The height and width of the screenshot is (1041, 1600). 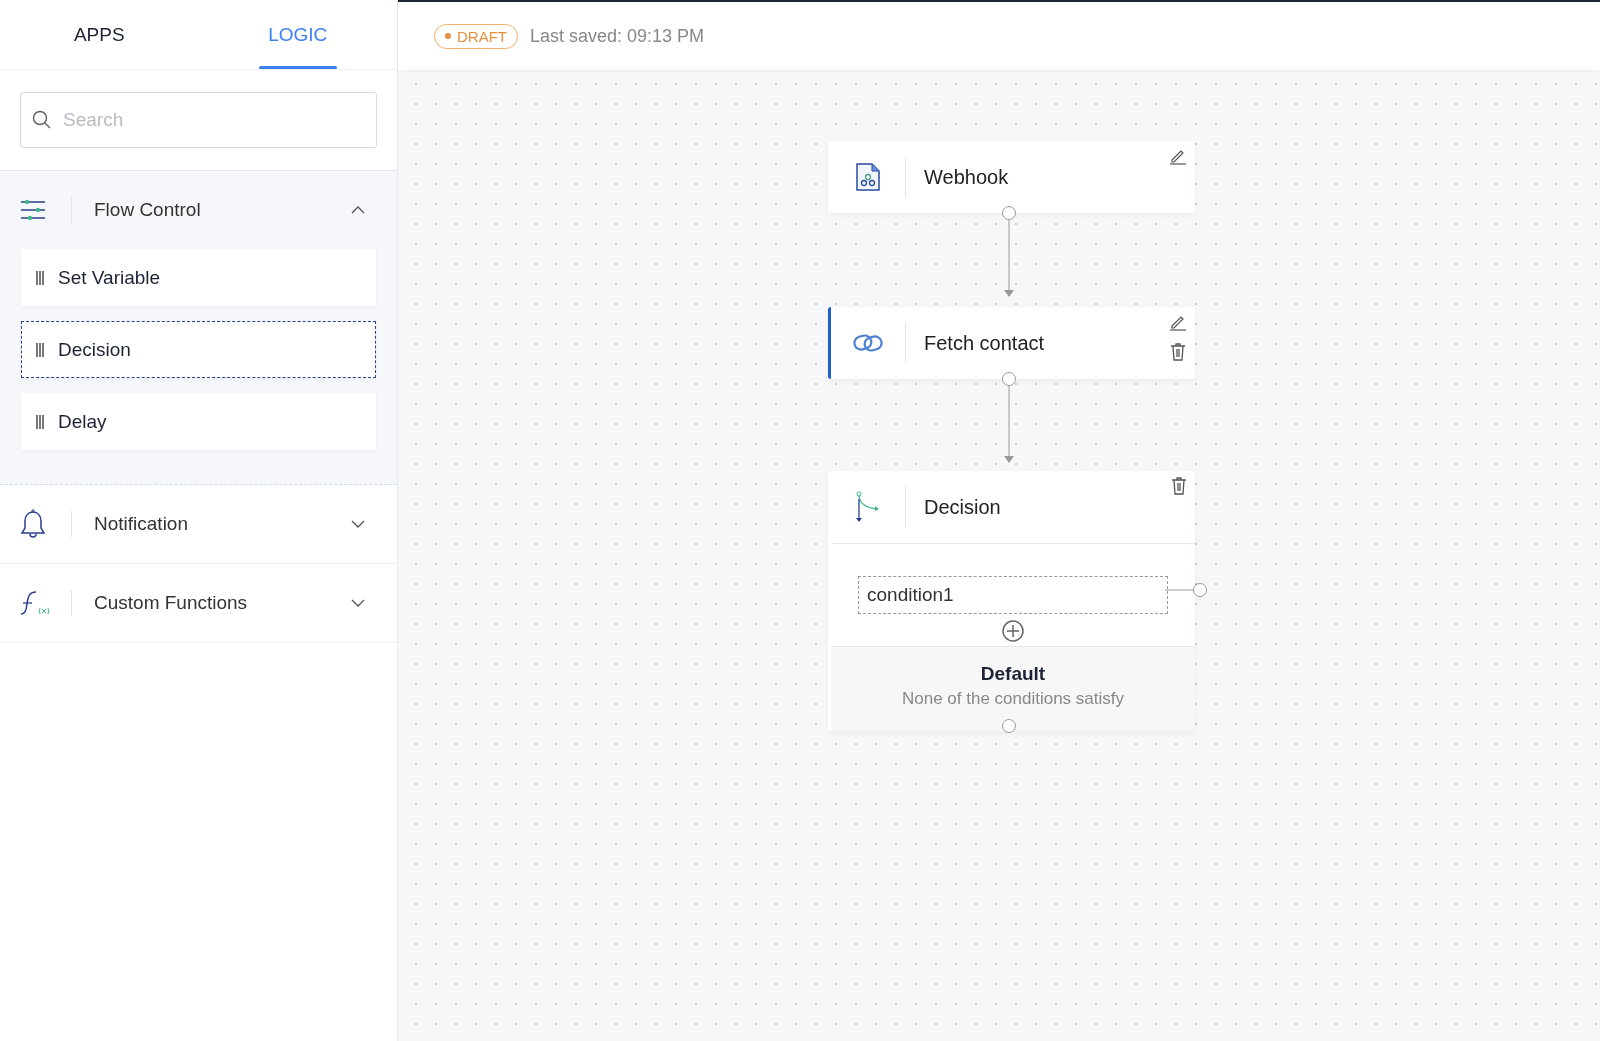 I want to click on accordion-header: Custom Functions, so click(x=198, y=603).